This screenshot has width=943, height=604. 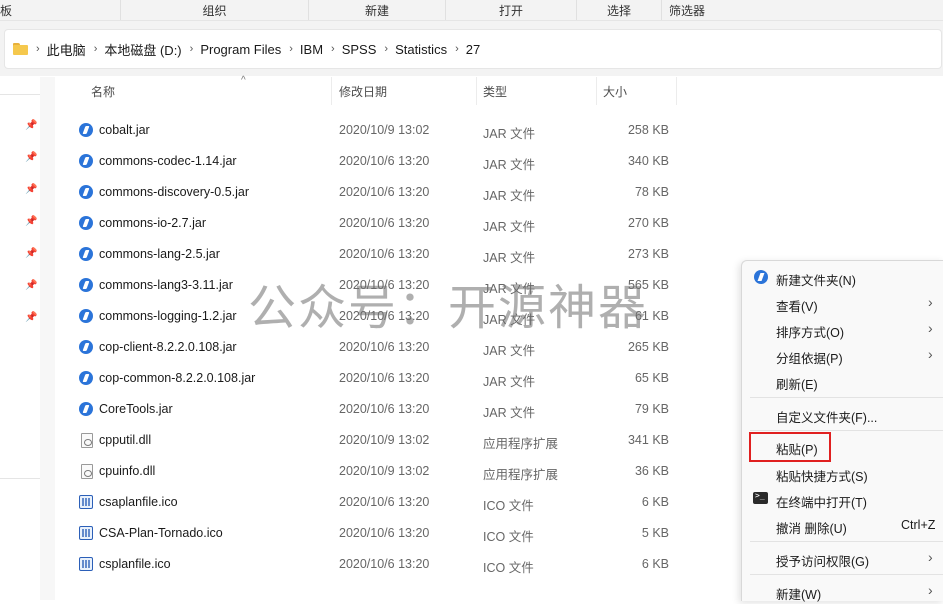 I want to click on menu-item-new-folder: 新建文件夹(N), so click(x=842, y=277).